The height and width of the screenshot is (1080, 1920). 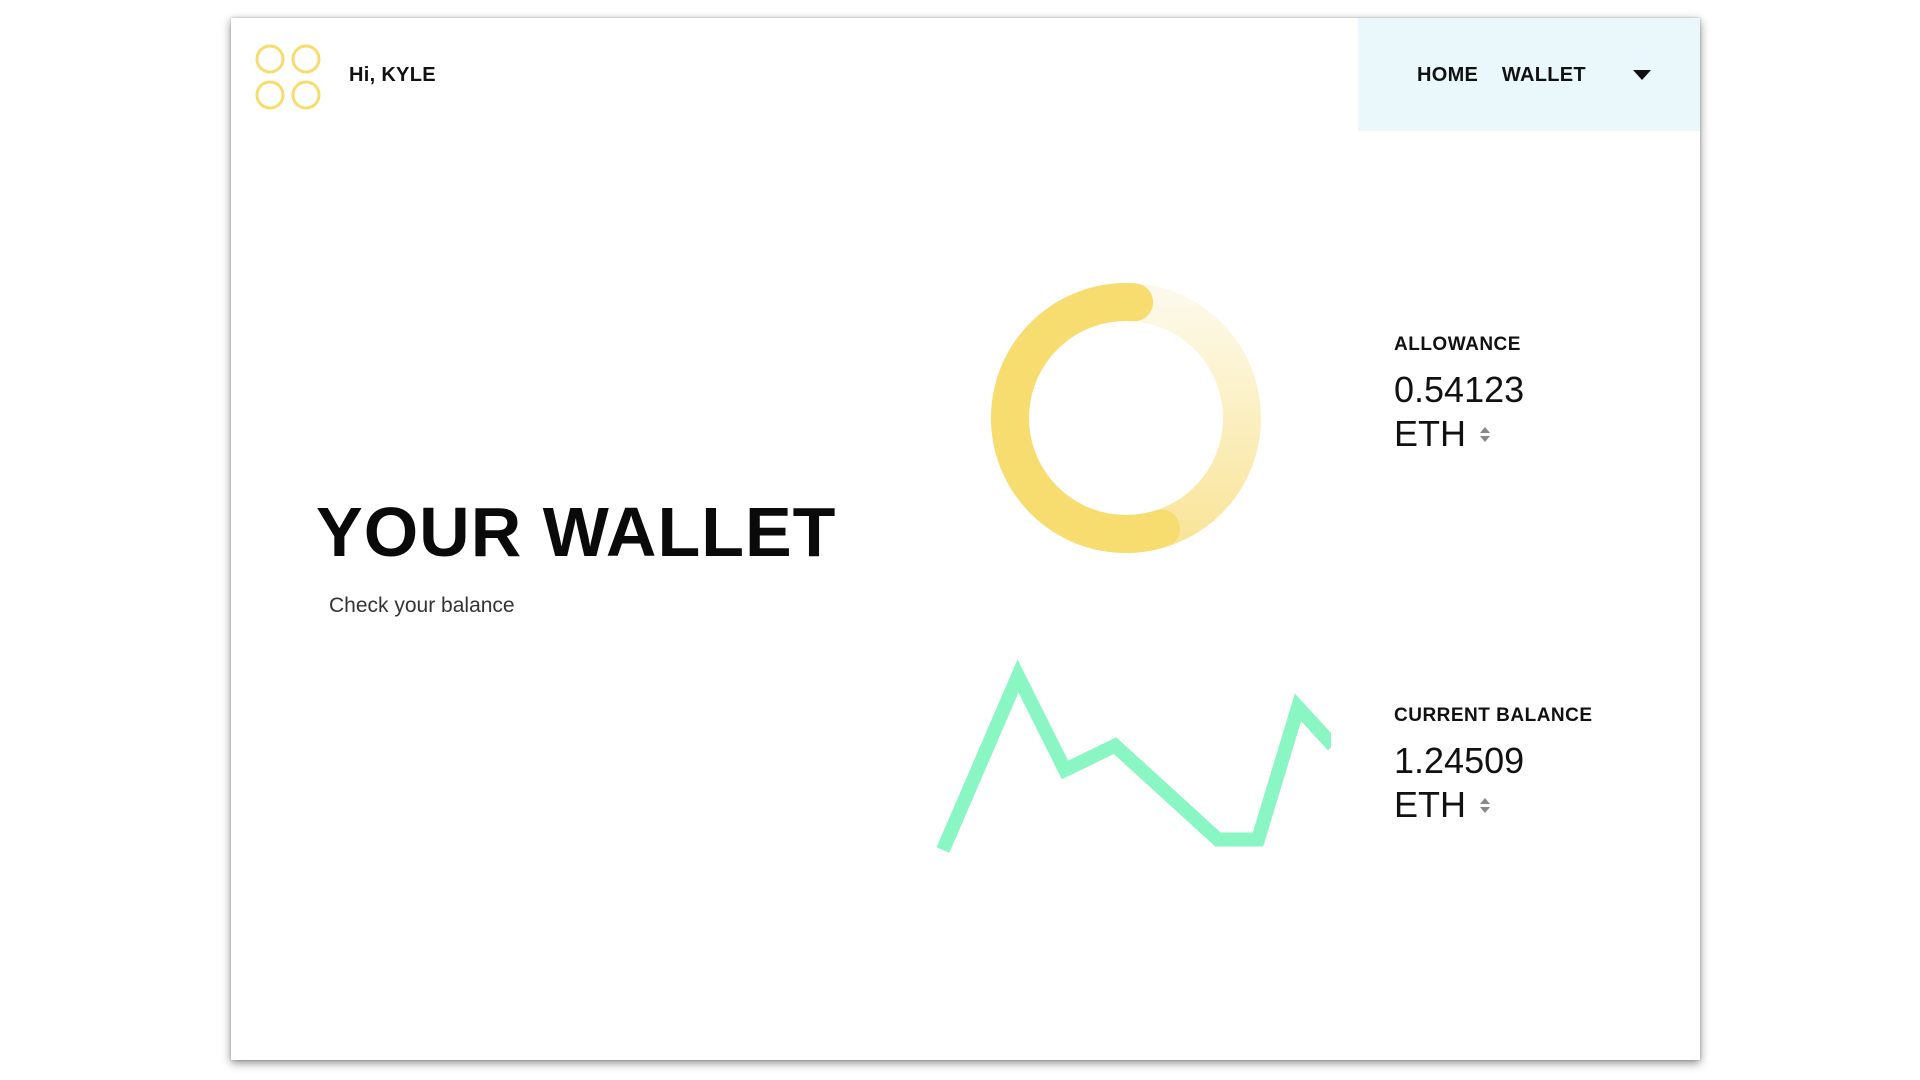 What do you see at coordinates (422, 605) in the screenshot?
I see `page-subtitle: Check your balance` at bounding box center [422, 605].